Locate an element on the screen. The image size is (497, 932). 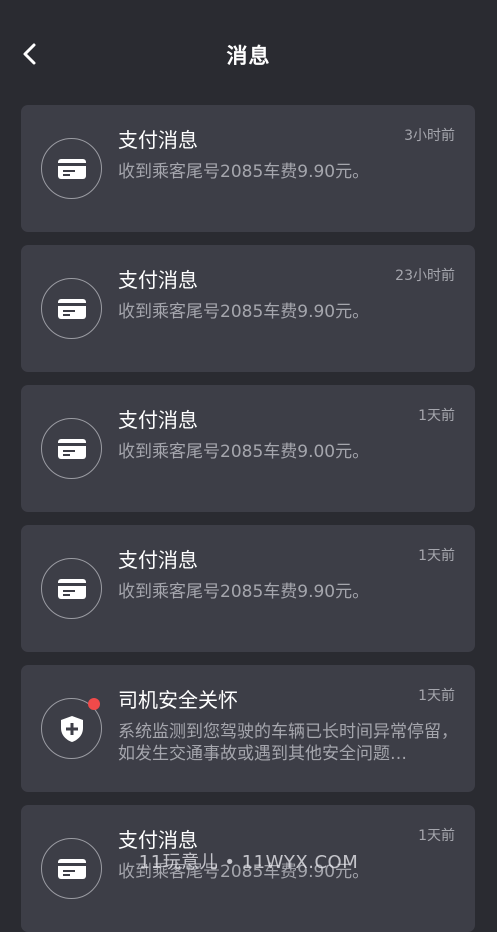
message-card: 支付消息 3小时前 收到乘客尾号2085车费9.90元。 is located at coordinates (248, 168).